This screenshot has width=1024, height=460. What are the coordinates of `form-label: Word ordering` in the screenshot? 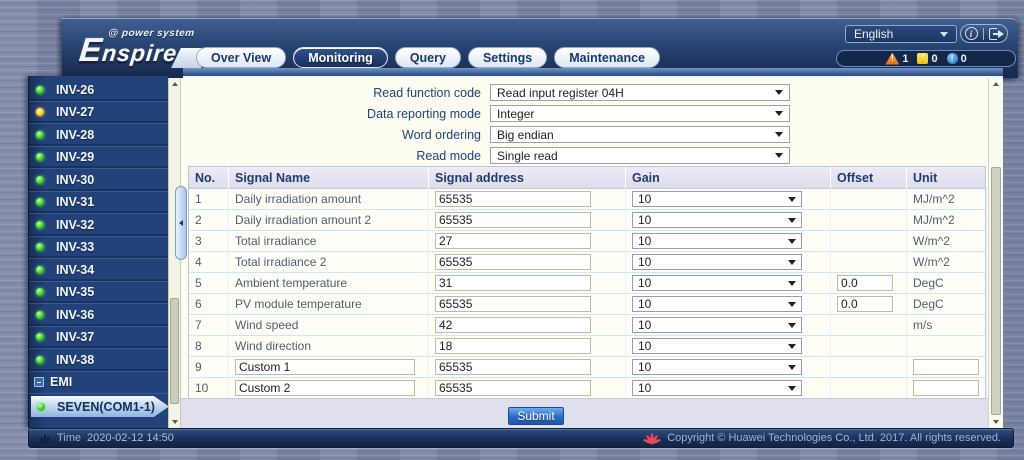 It's located at (441, 134).